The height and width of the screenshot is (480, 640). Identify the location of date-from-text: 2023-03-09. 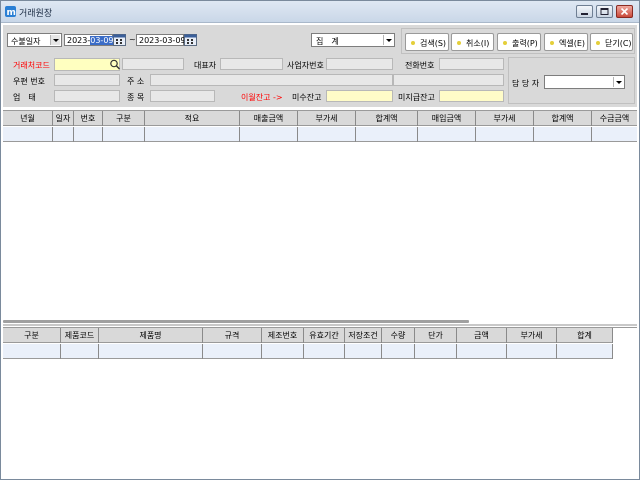
(90, 40).